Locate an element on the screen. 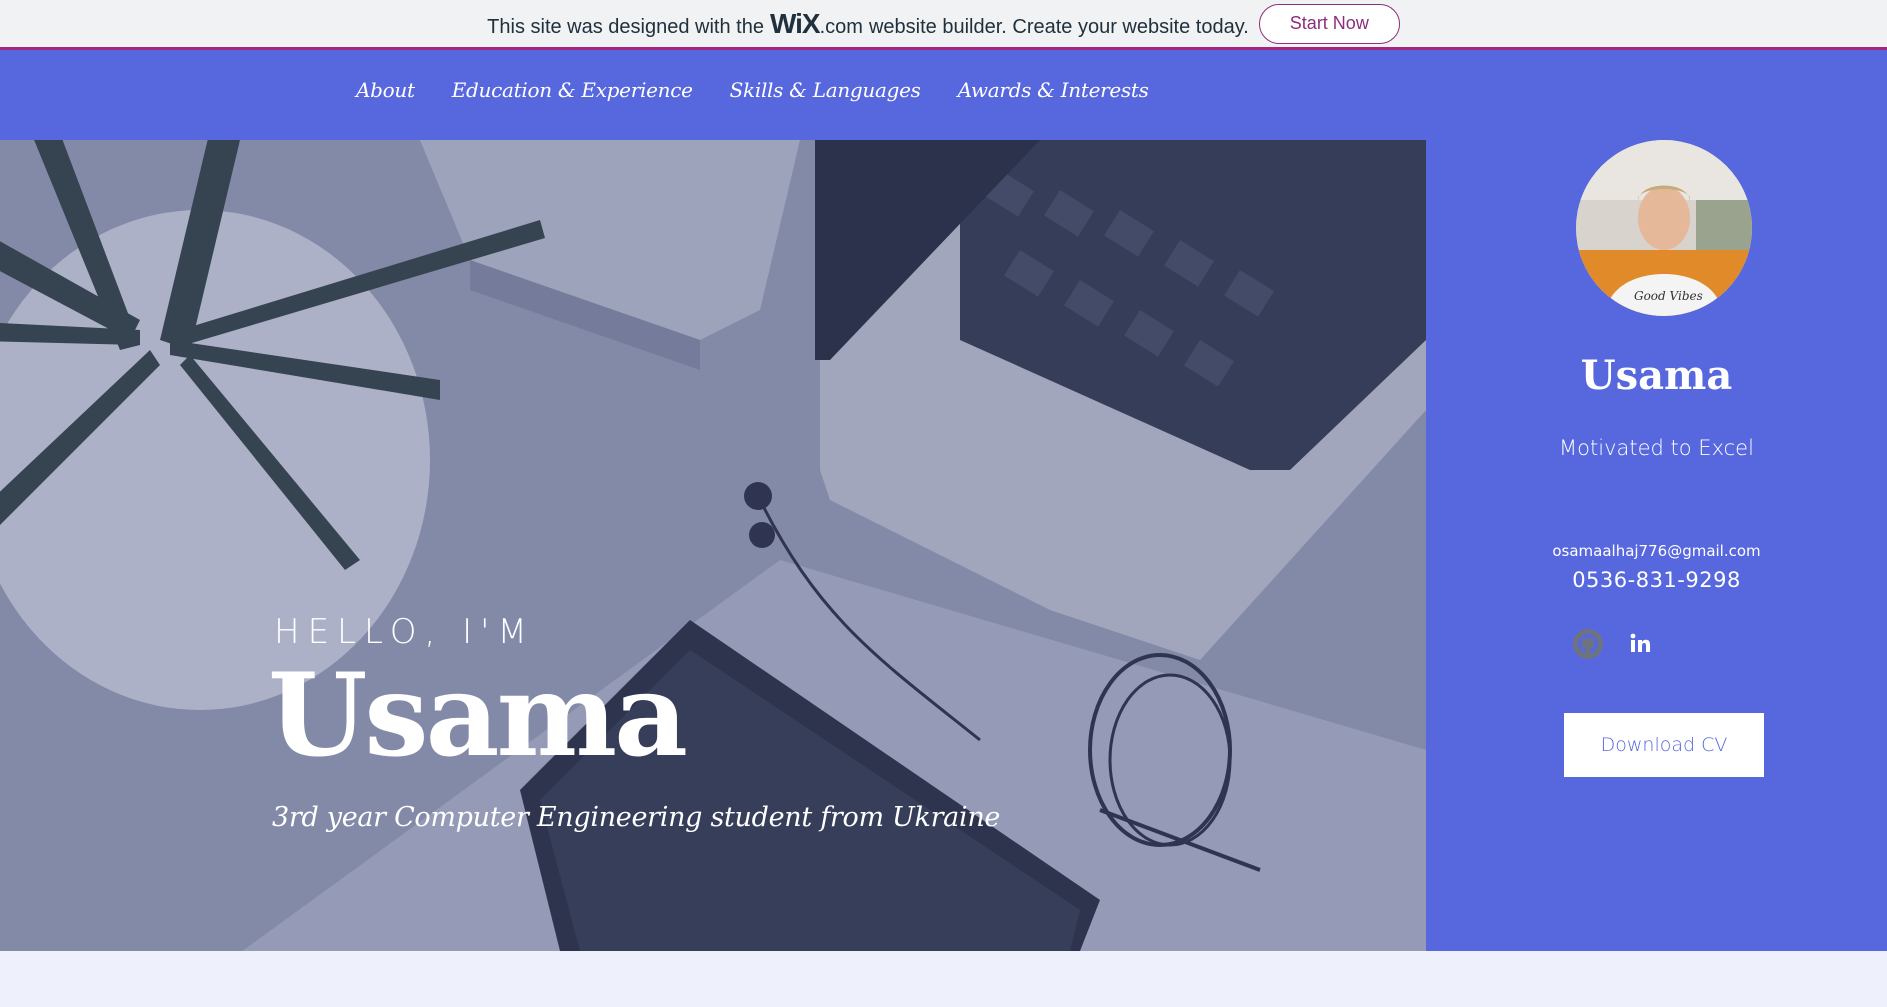 This screenshot has width=1887, height=1007. nav-item-skills-languages: Skills & Languages is located at coordinates (825, 90).